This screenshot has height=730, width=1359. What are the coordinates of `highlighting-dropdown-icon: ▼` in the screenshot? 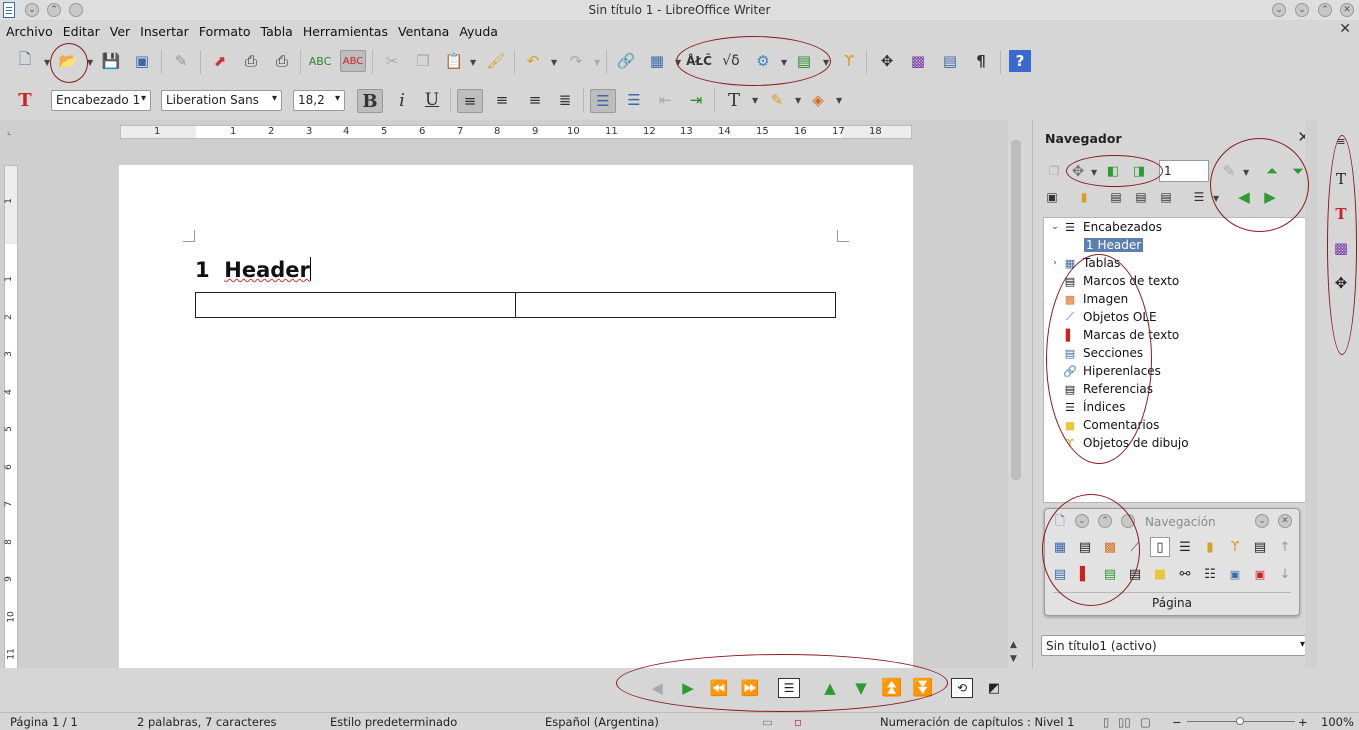 It's located at (798, 100).